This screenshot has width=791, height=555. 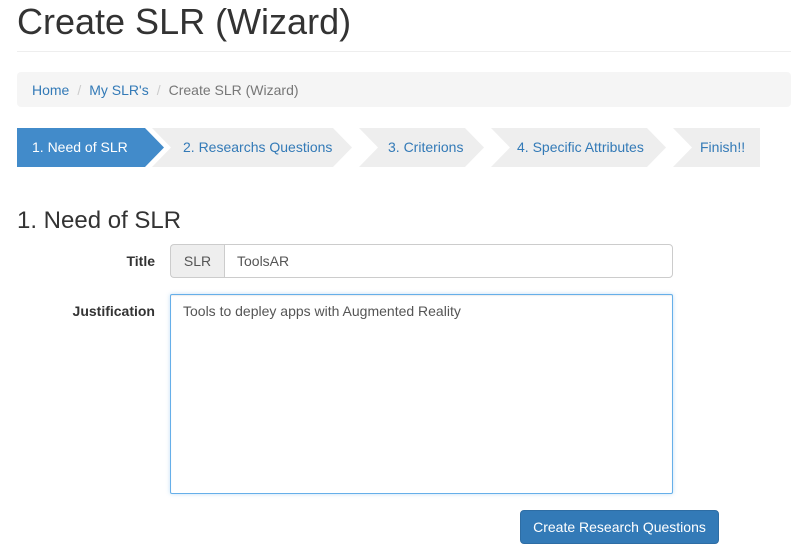 I want to click on title-label: Title, so click(x=140, y=261).